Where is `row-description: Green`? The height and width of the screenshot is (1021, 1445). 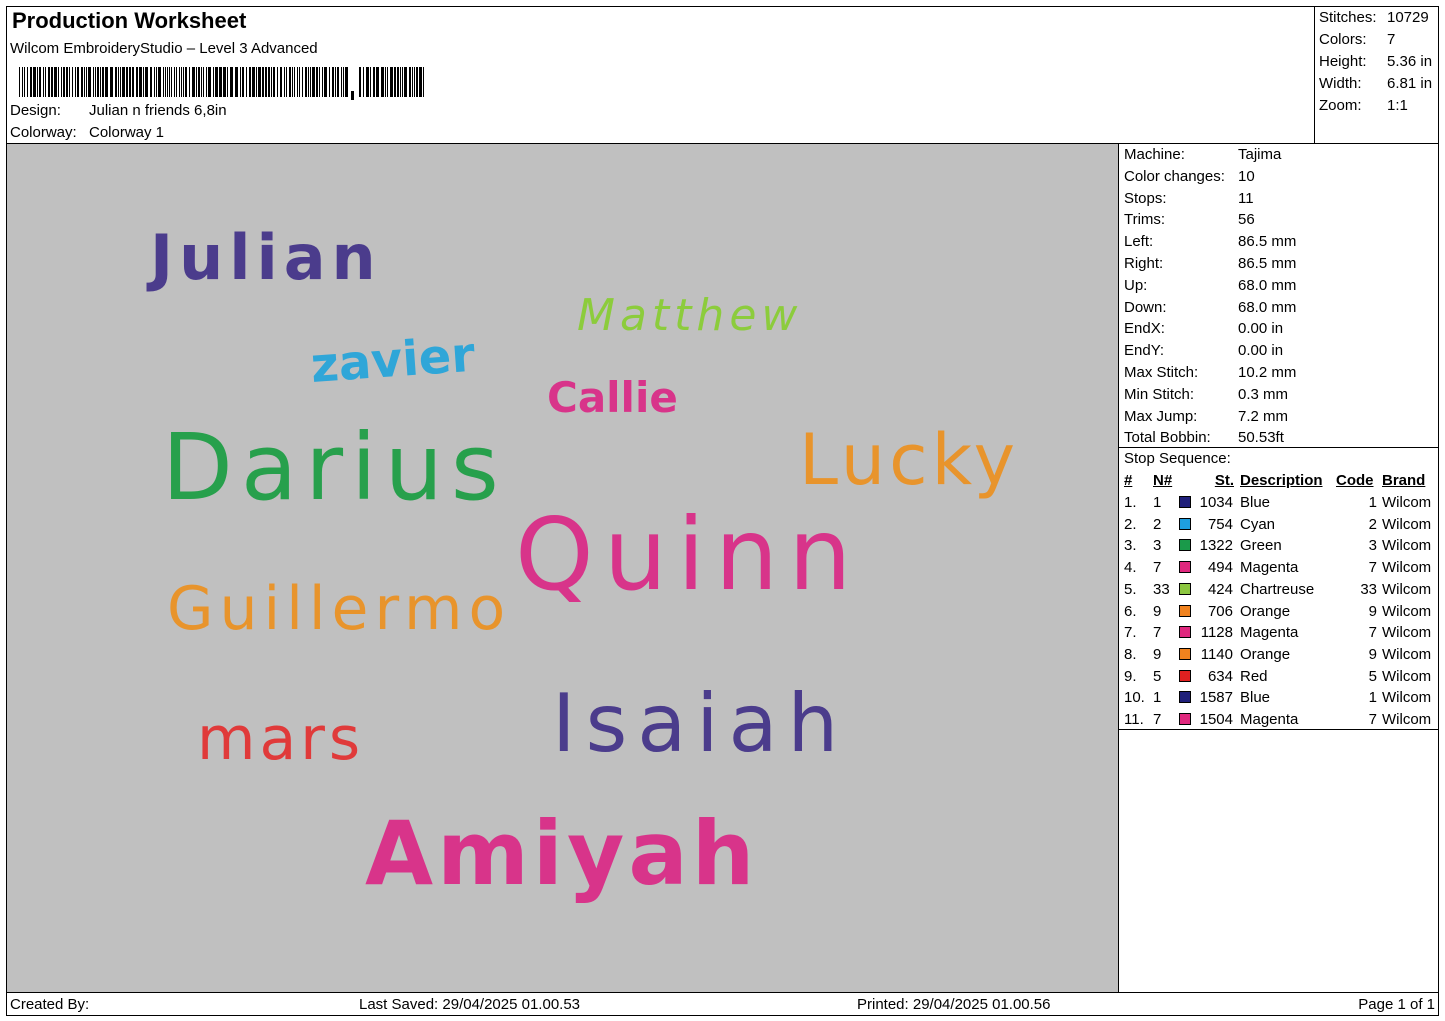
row-description: Green is located at coordinates (1261, 546).